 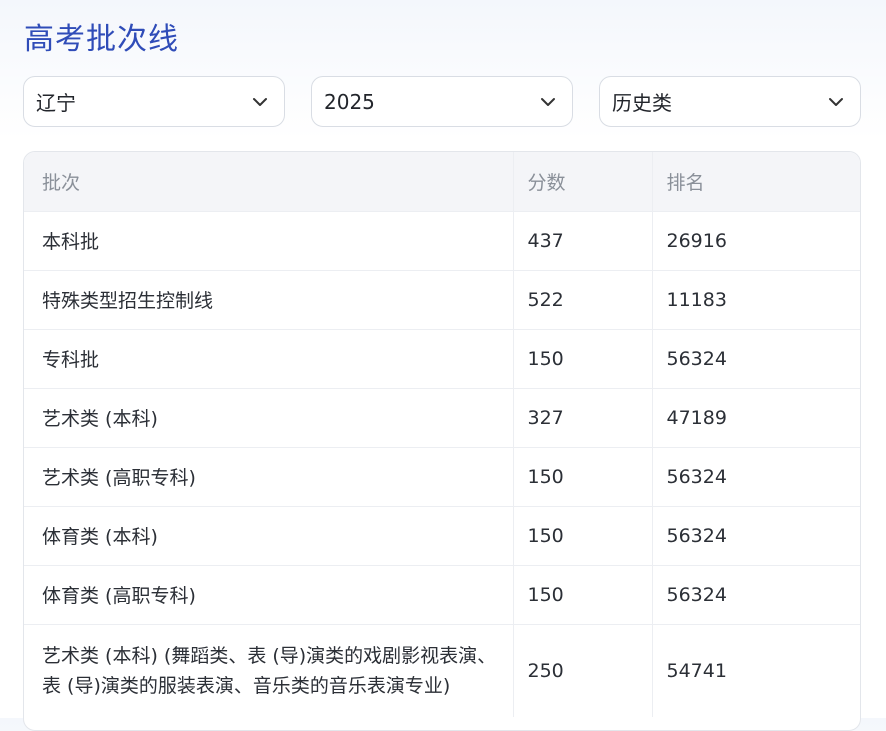 What do you see at coordinates (101, 39) in the screenshot?
I see `page-title: 高考批次线` at bounding box center [101, 39].